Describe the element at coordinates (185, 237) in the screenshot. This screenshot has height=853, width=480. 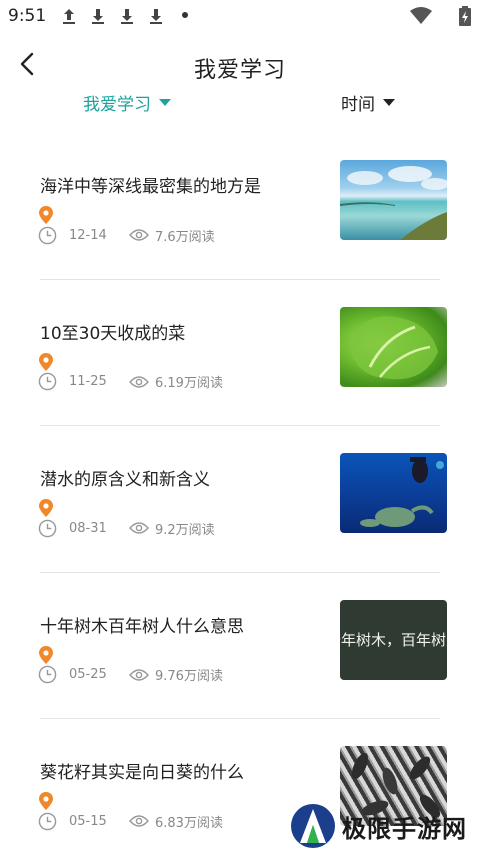
I see `article-views: 7.6万阅读` at that location.